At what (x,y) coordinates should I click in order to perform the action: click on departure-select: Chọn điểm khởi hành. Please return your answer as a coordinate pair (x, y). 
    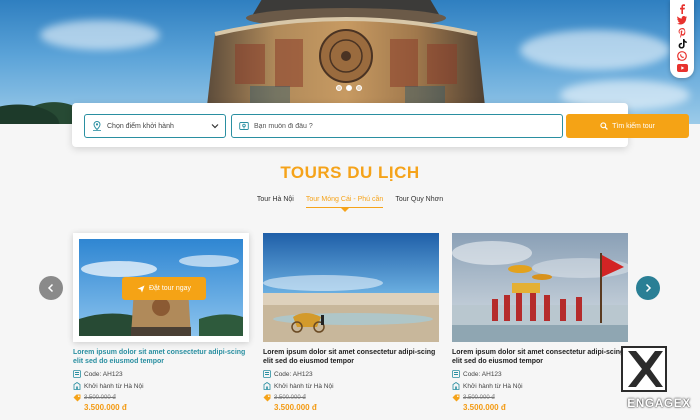
    Looking at the image, I should click on (155, 126).